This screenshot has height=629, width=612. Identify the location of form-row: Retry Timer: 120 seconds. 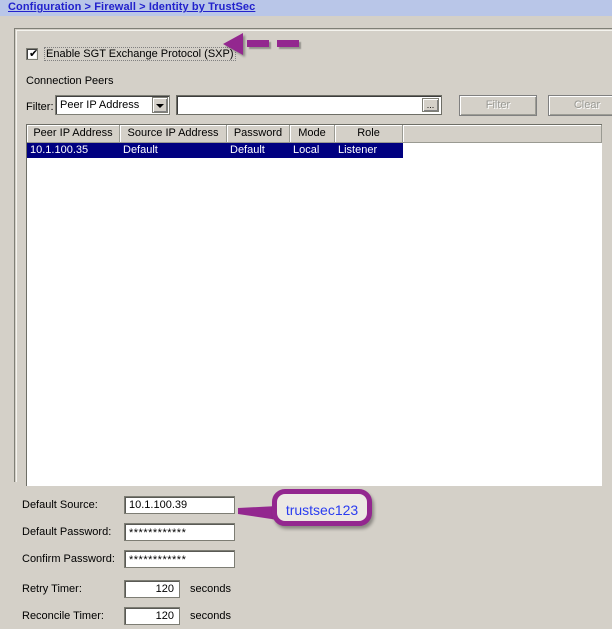
(306, 591).